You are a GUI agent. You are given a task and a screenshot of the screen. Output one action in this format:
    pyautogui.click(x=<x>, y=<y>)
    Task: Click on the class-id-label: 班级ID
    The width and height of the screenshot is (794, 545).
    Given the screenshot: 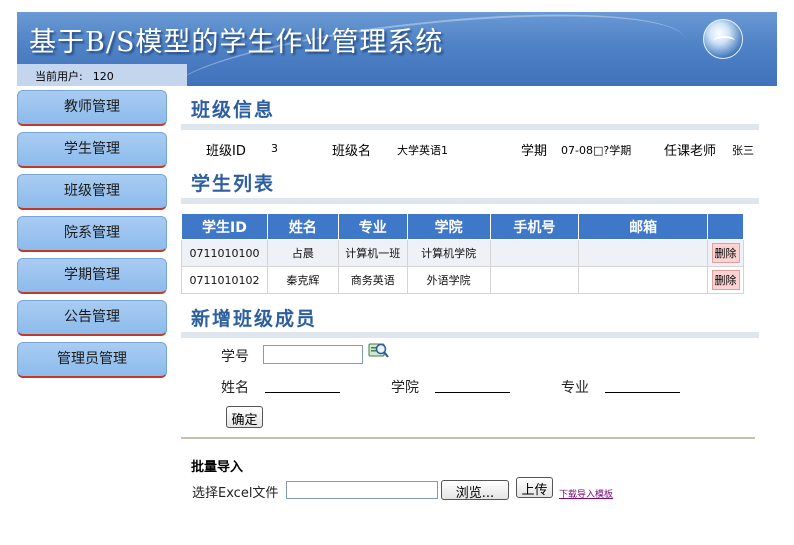 What is the action you would take?
    pyautogui.click(x=226, y=151)
    